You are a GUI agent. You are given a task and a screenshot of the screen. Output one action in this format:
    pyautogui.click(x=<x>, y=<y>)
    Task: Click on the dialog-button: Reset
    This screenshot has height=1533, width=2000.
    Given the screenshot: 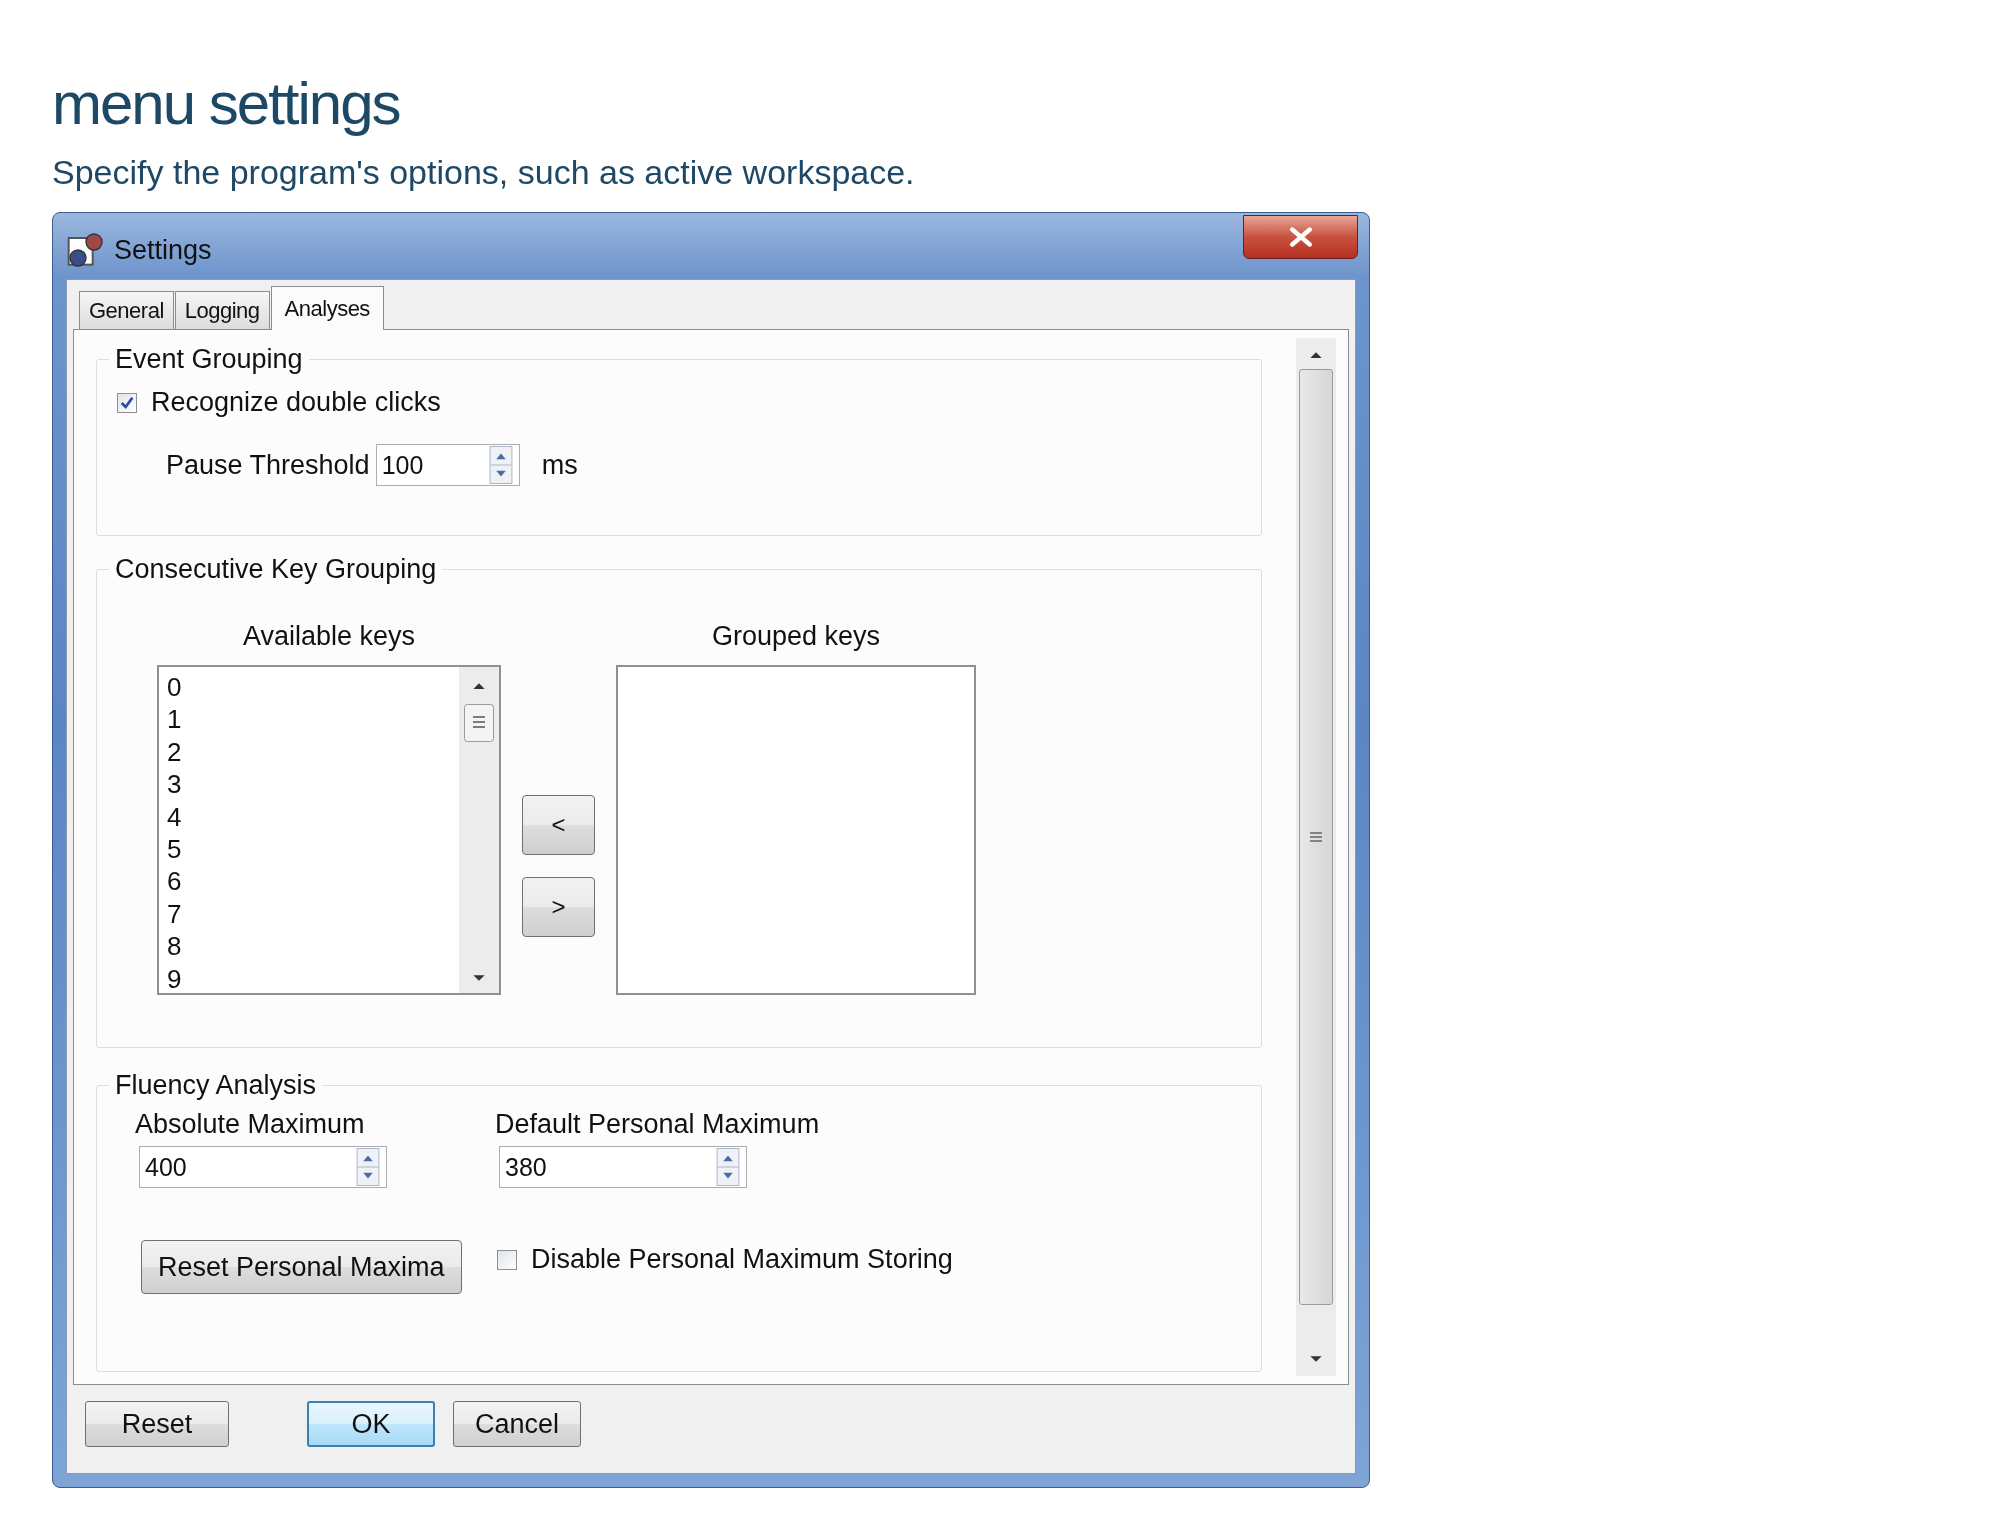 What is the action you would take?
    pyautogui.click(x=157, y=1424)
    